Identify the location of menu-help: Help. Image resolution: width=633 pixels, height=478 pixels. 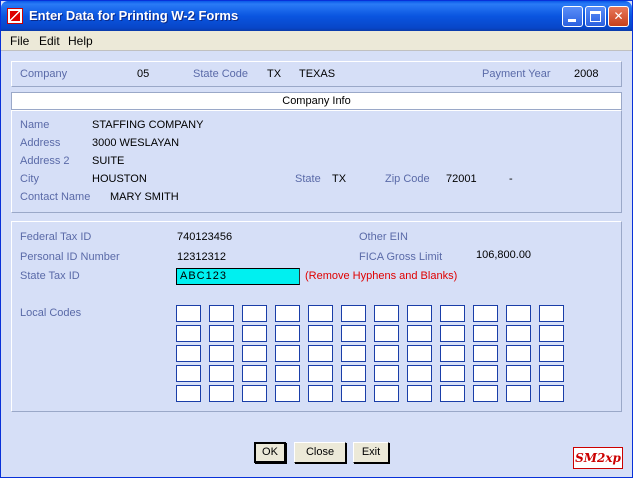
(80, 41).